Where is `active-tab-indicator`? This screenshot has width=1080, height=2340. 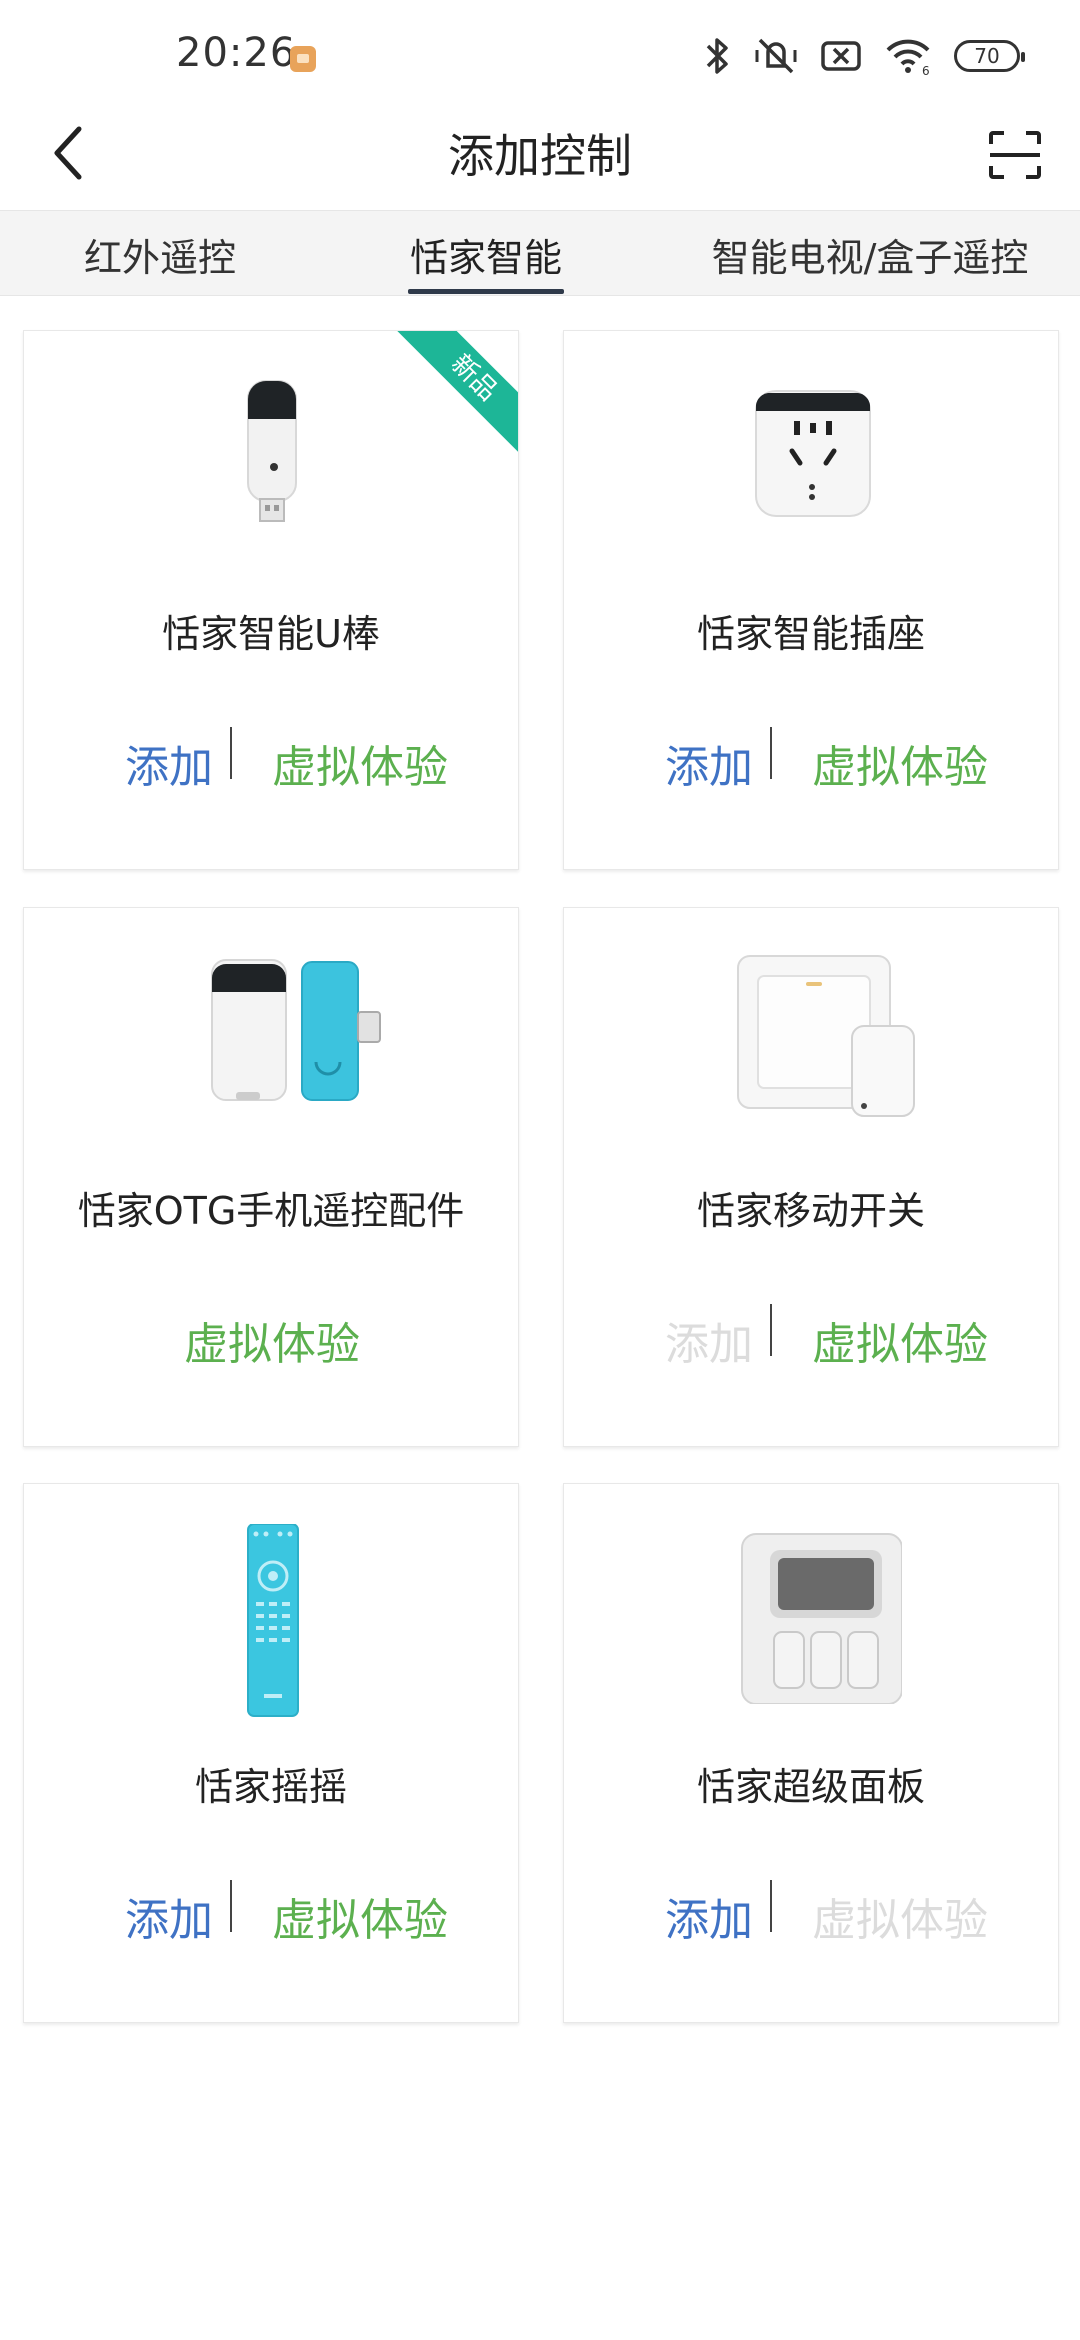 active-tab-indicator is located at coordinates (486, 291).